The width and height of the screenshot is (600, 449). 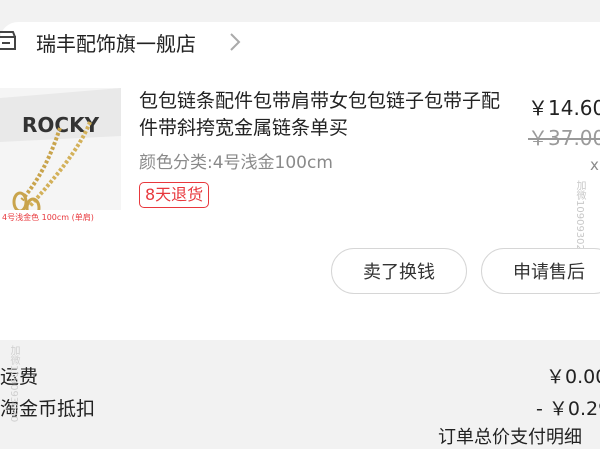 I want to click on product-price: ￥14.60, so click(x=564, y=108).